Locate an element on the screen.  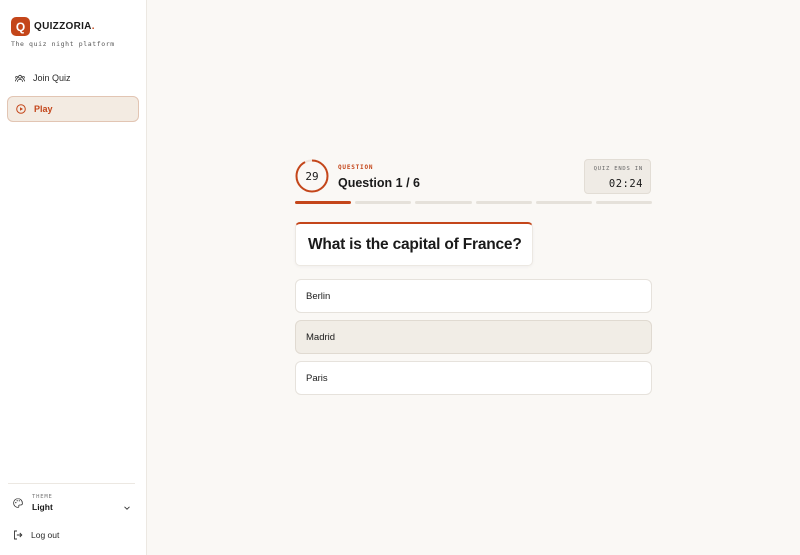
answer-option-berlin: Berlin is located at coordinates (473, 296).